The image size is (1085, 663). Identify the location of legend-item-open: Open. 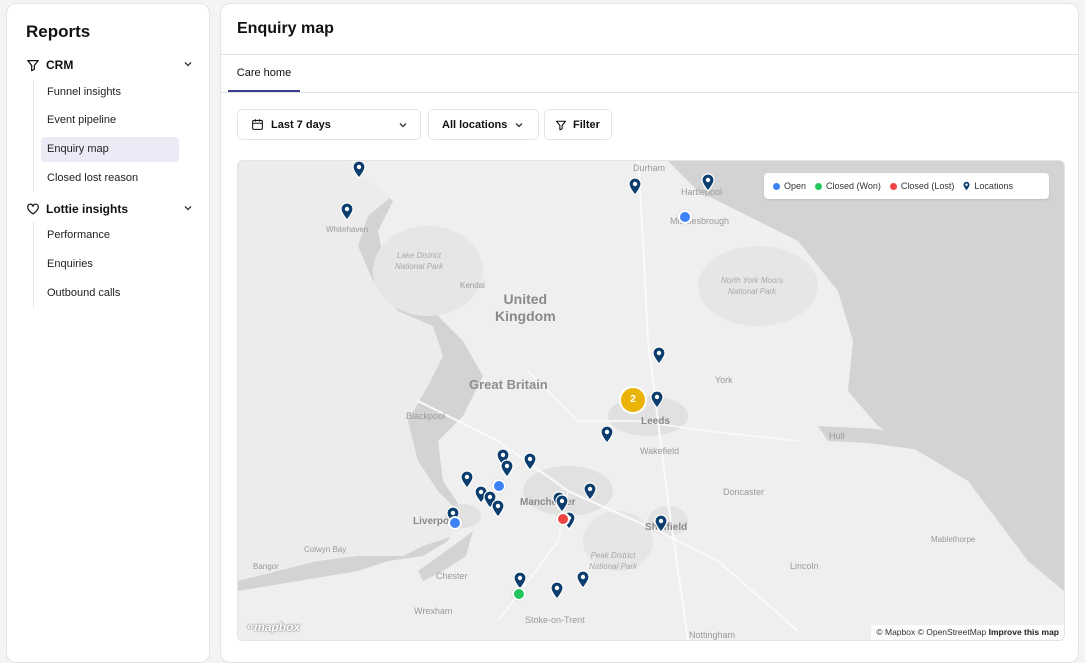
(789, 186).